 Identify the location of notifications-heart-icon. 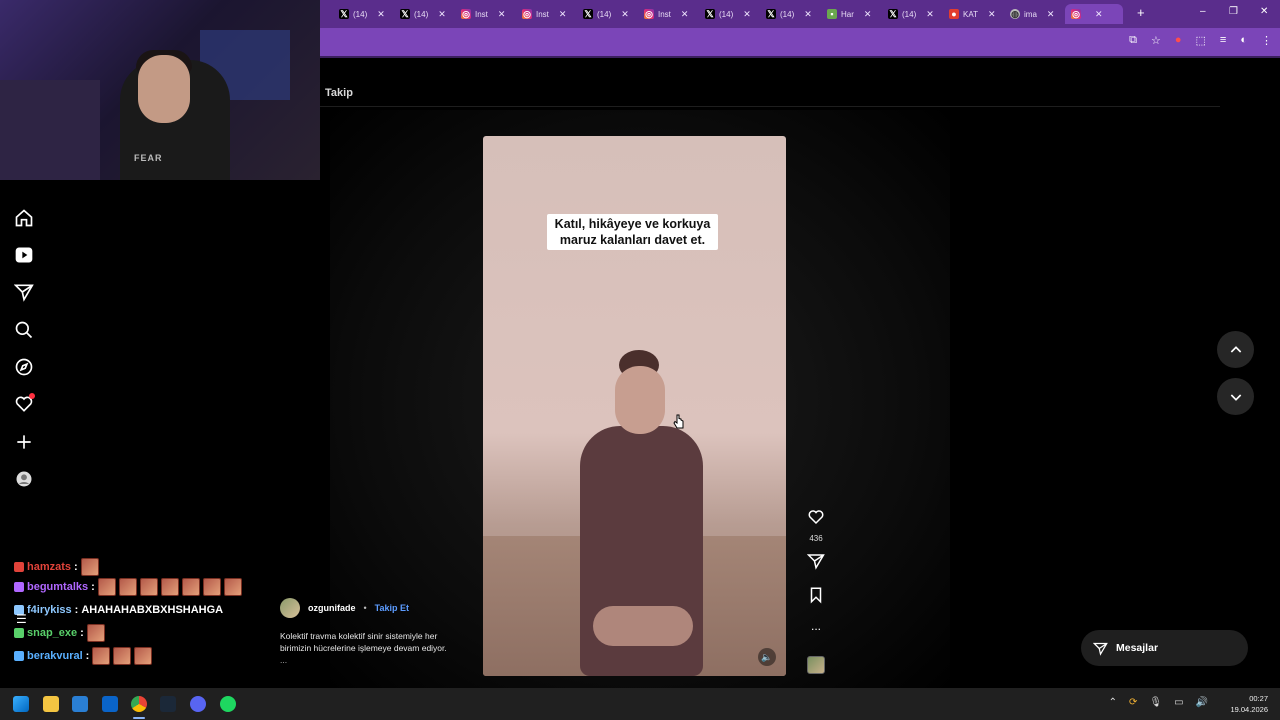
(24, 403).